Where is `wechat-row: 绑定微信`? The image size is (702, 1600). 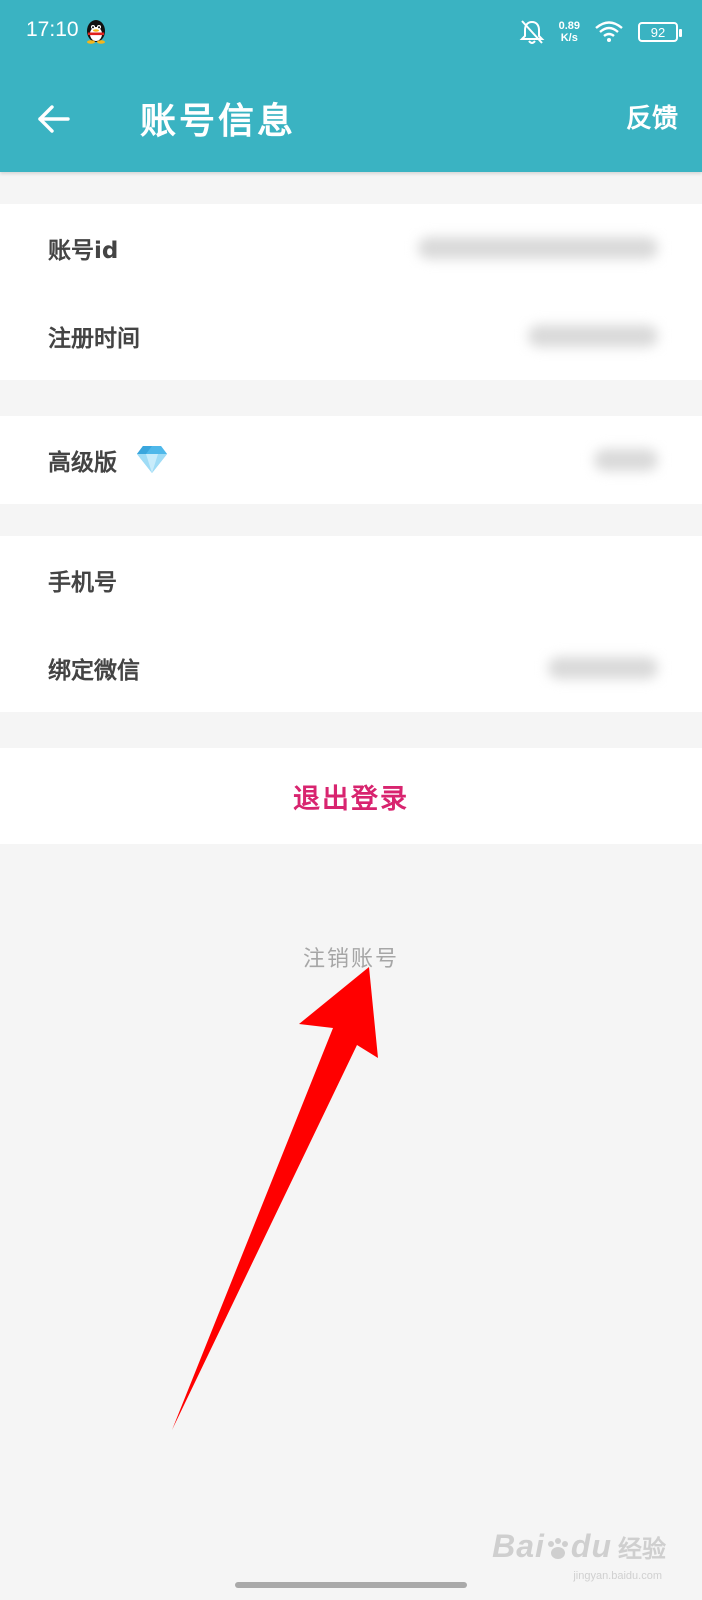 wechat-row: 绑定微信 is located at coordinates (351, 668).